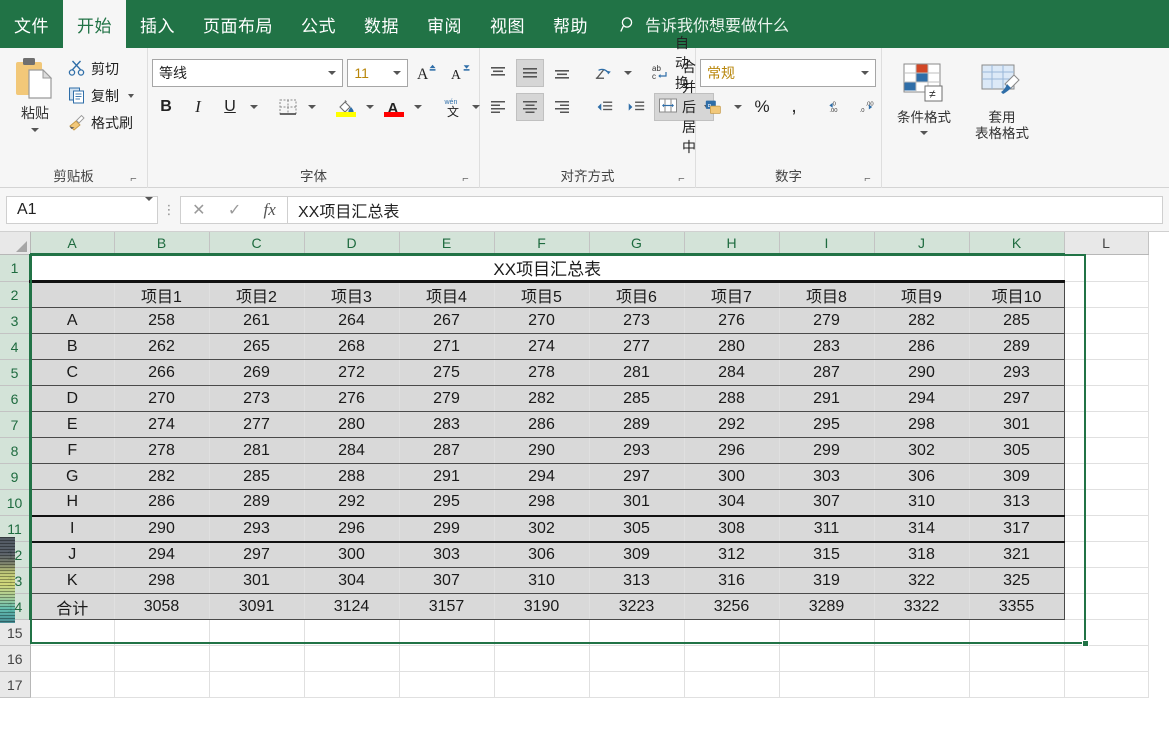 The width and height of the screenshot is (1169, 749). I want to click on percent-style-button: %, so click(762, 107).